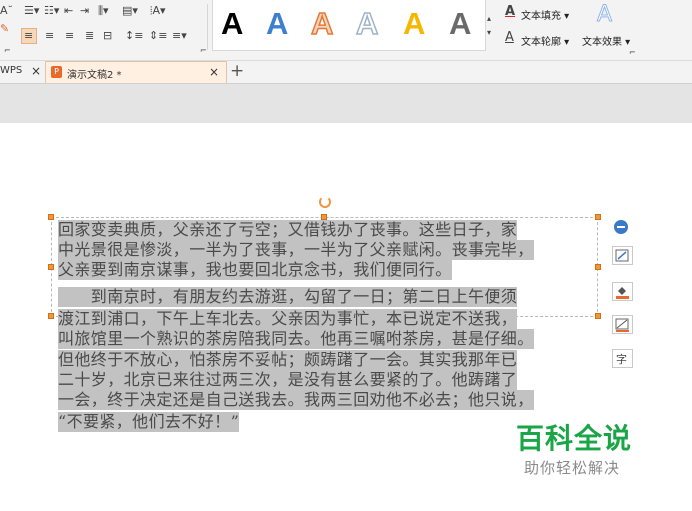 This screenshot has height=511, width=692. What do you see at coordinates (31, 11) in the screenshot?
I see `bullets-icon: ☰▾` at bounding box center [31, 11].